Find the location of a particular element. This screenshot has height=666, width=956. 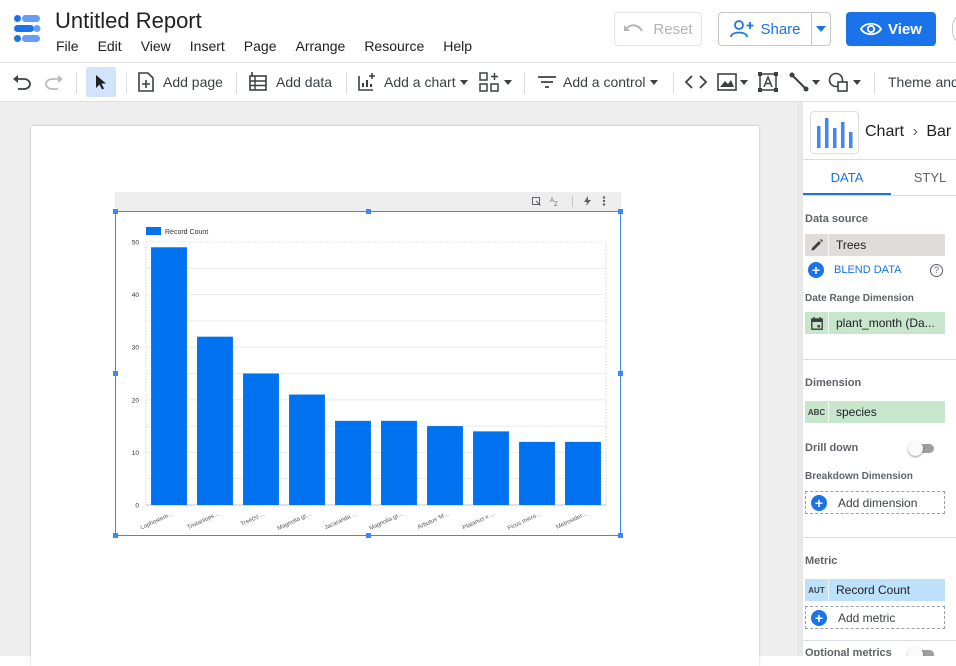

data-studio-logo-icon is located at coordinates (27, 29).